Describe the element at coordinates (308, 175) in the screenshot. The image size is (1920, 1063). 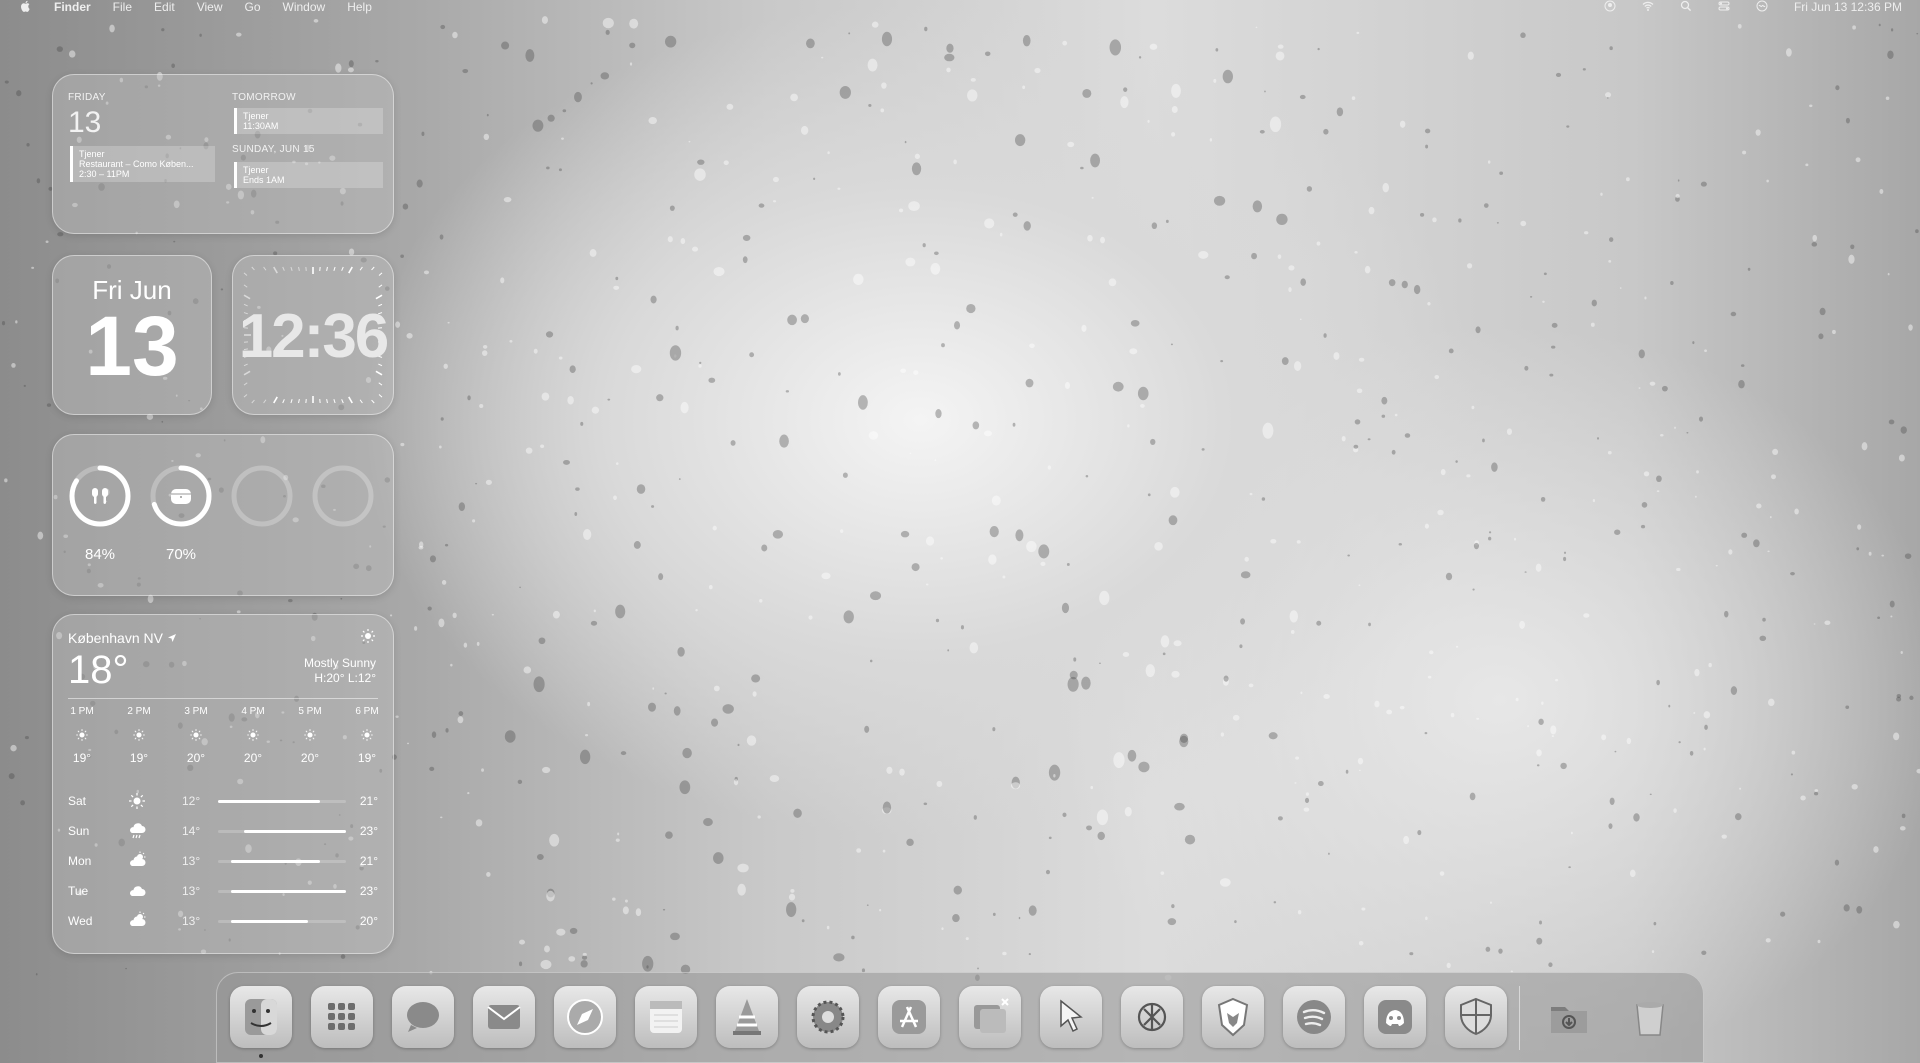
I see `sunday-event: Tjener Ends 1AM` at that location.